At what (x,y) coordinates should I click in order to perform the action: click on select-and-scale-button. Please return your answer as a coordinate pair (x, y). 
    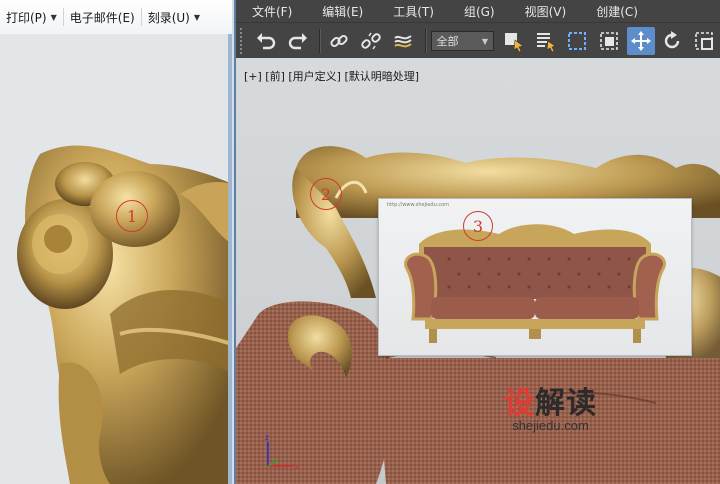
    Looking at the image, I should click on (704, 41).